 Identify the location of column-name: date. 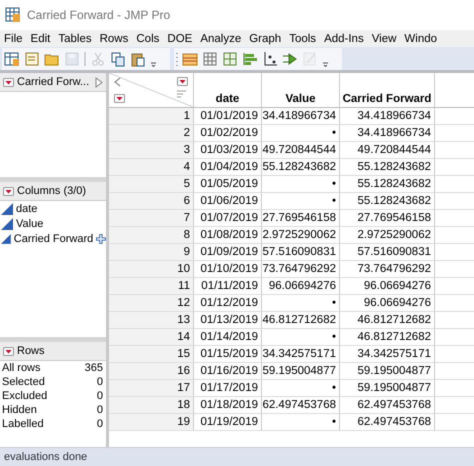
(27, 208).